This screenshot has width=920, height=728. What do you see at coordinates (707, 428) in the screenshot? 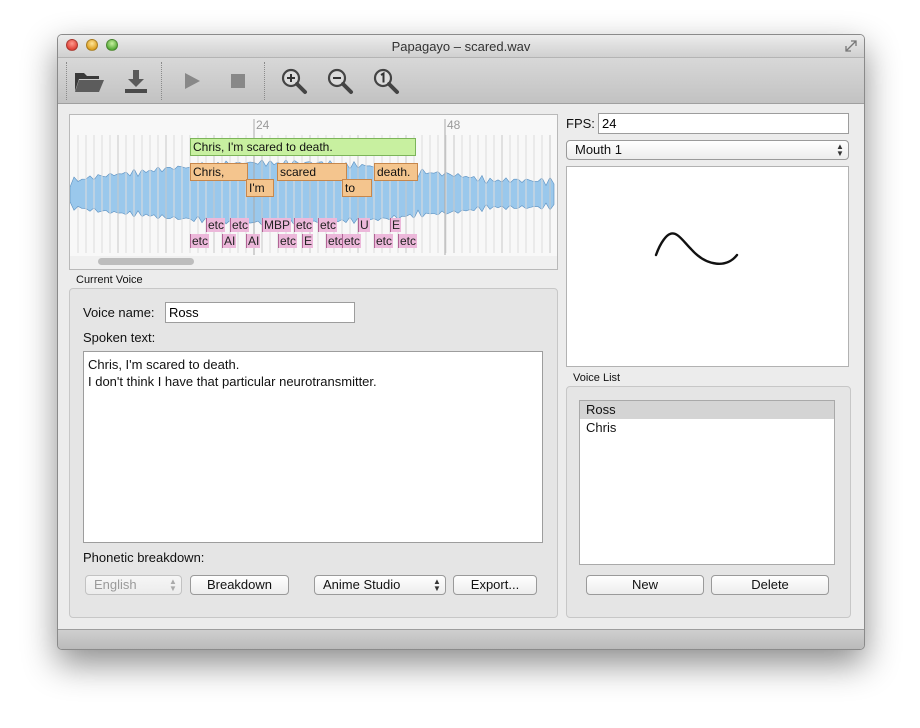
I see `voice-list-item: Chris` at bounding box center [707, 428].